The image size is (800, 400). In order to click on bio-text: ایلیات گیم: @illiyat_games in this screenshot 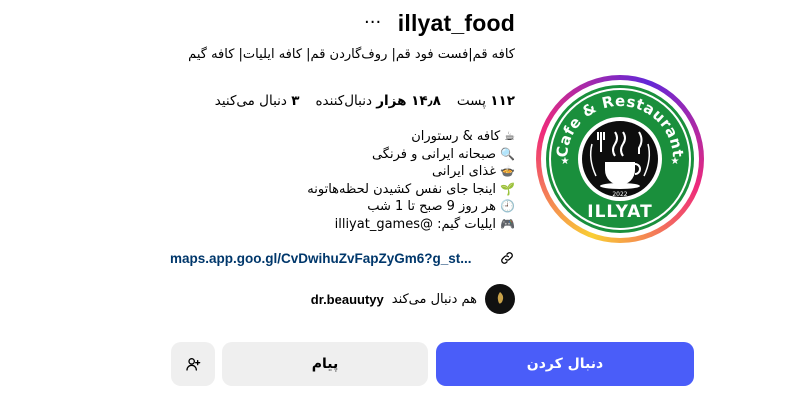, I will do `click(415, 224)`.